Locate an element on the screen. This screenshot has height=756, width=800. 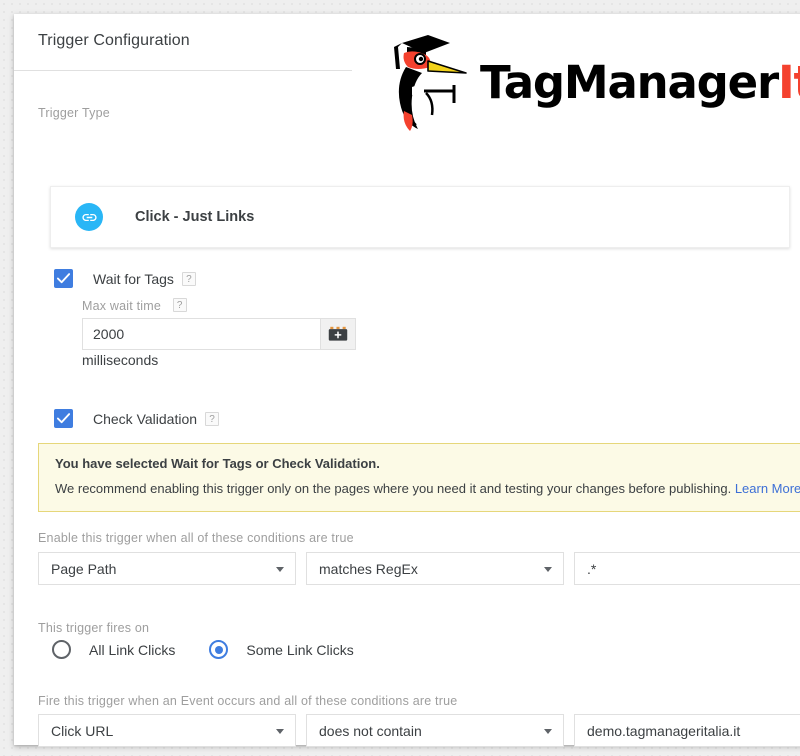
event-condition-operator-value: does not contain is located at coordinates (370, 730).